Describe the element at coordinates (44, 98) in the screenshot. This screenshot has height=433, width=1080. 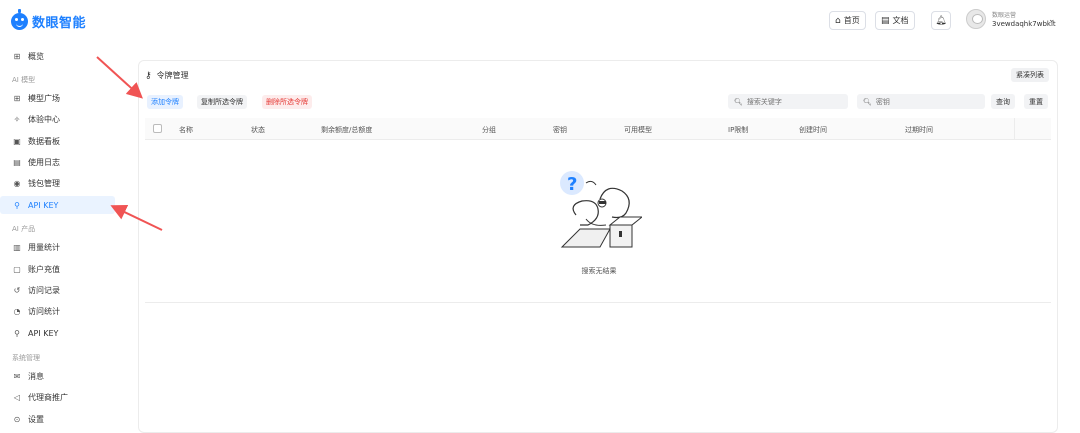
I see `sidebar-item-label: 模型广场` at that location.